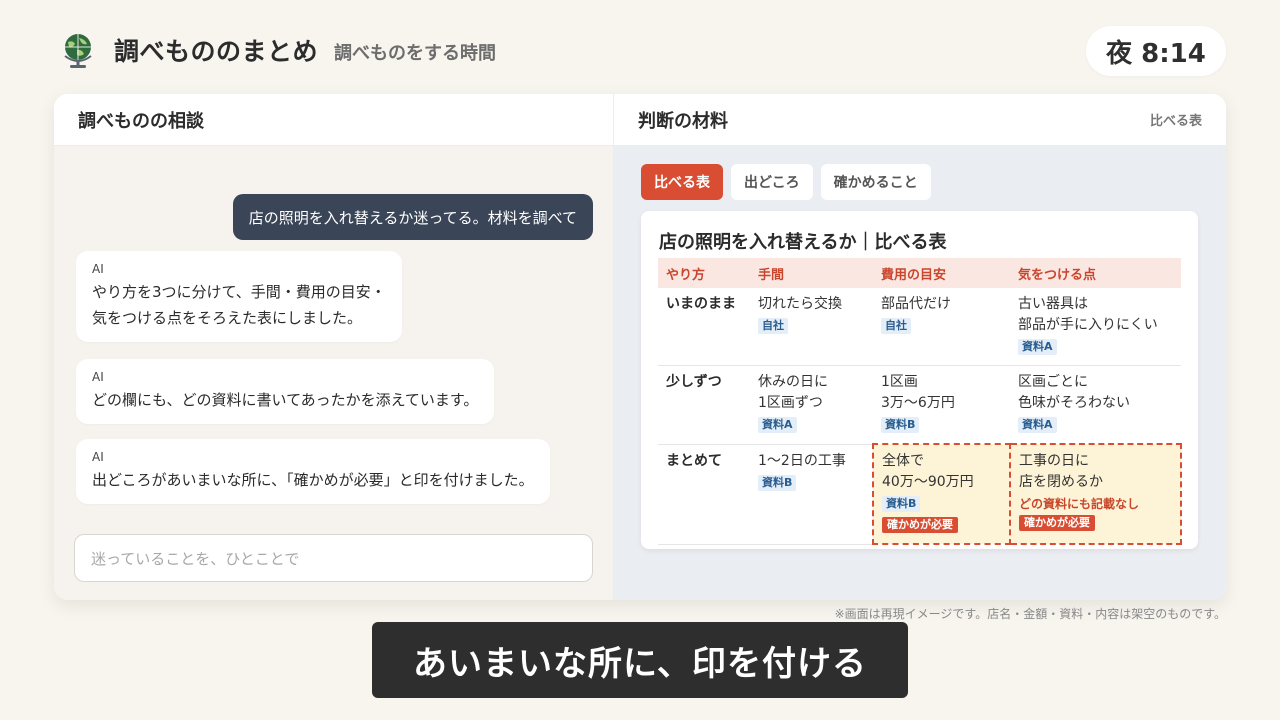 The image size is (1280, 720). I want to click on cost-cell: 部品代だけ 自社, so click(941, 327).